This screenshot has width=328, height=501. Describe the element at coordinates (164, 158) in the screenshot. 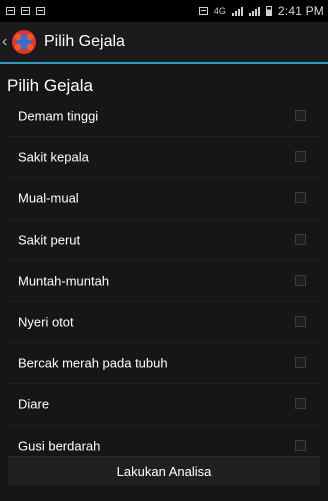

I see `symptom-row: Sakit kepala` at that location.